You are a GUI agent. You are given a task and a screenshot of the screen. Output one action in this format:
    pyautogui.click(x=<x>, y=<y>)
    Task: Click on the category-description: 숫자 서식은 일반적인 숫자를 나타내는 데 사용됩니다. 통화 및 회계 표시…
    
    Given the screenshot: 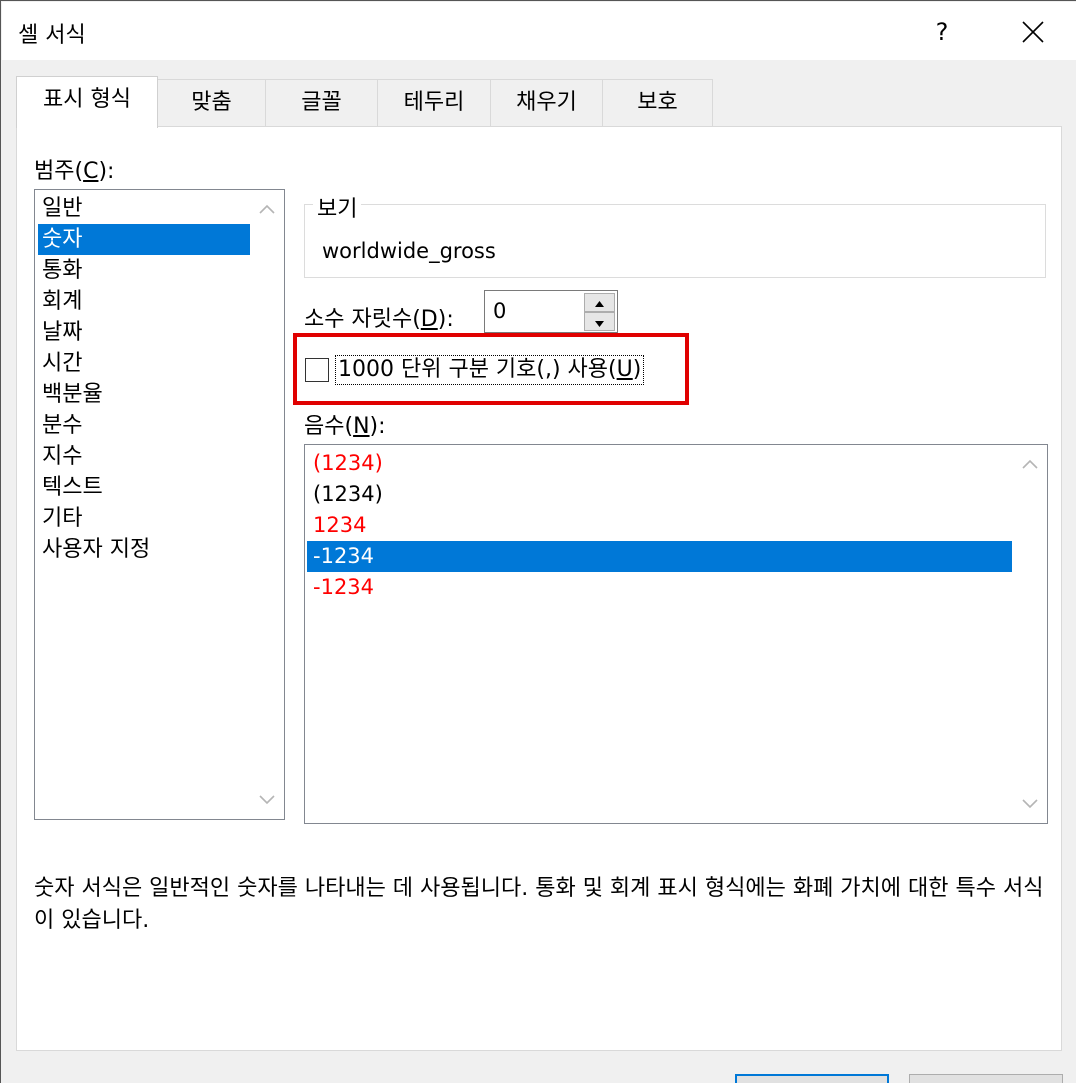 What is the action you would take?
    pyautogui.click(x=539, y=904)
    